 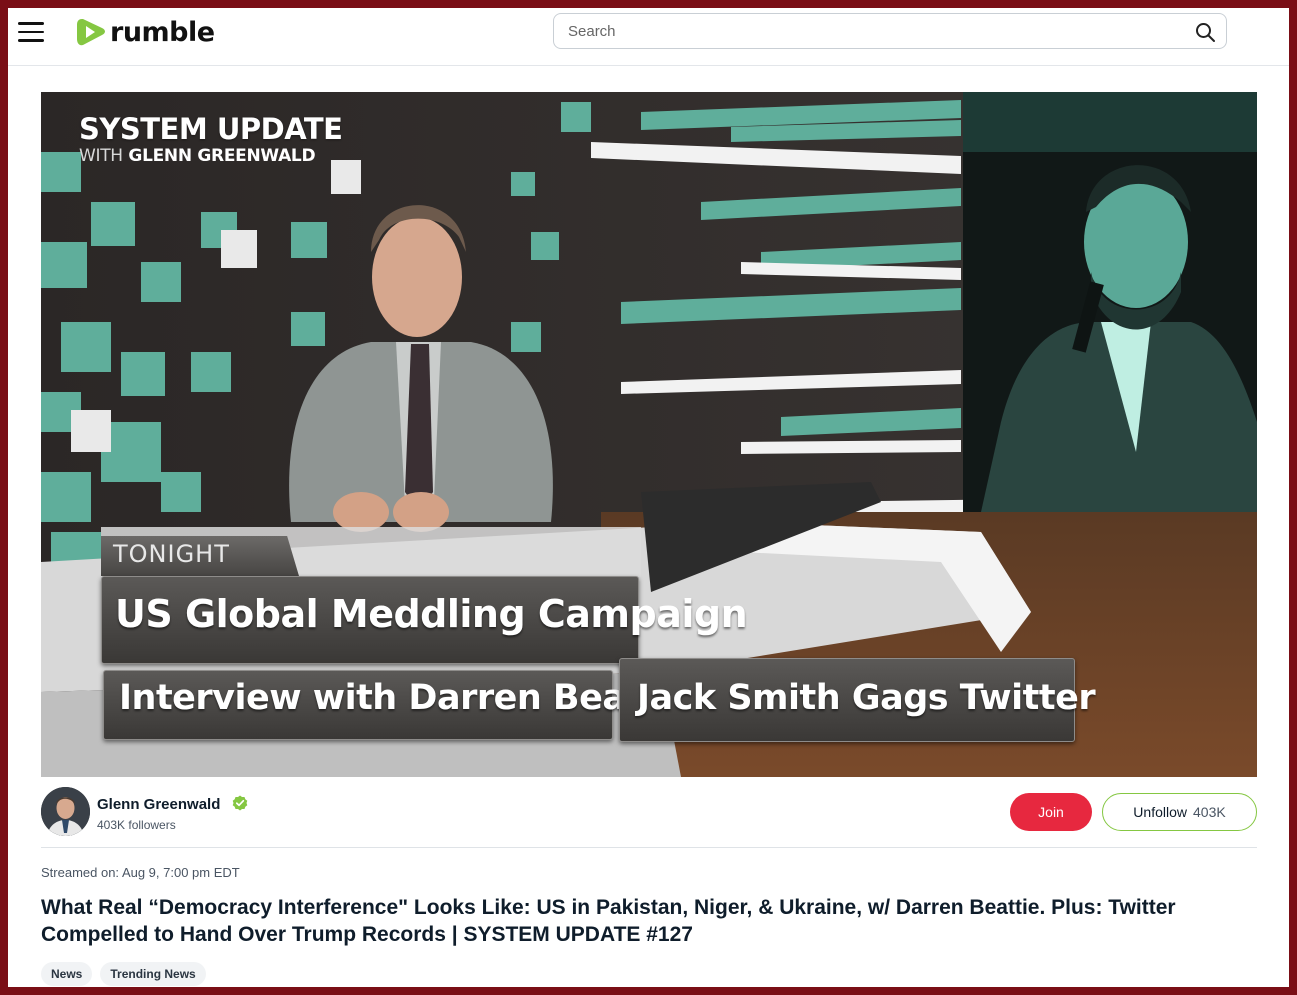 I want to click on search-box, so click(x=890, y=31).